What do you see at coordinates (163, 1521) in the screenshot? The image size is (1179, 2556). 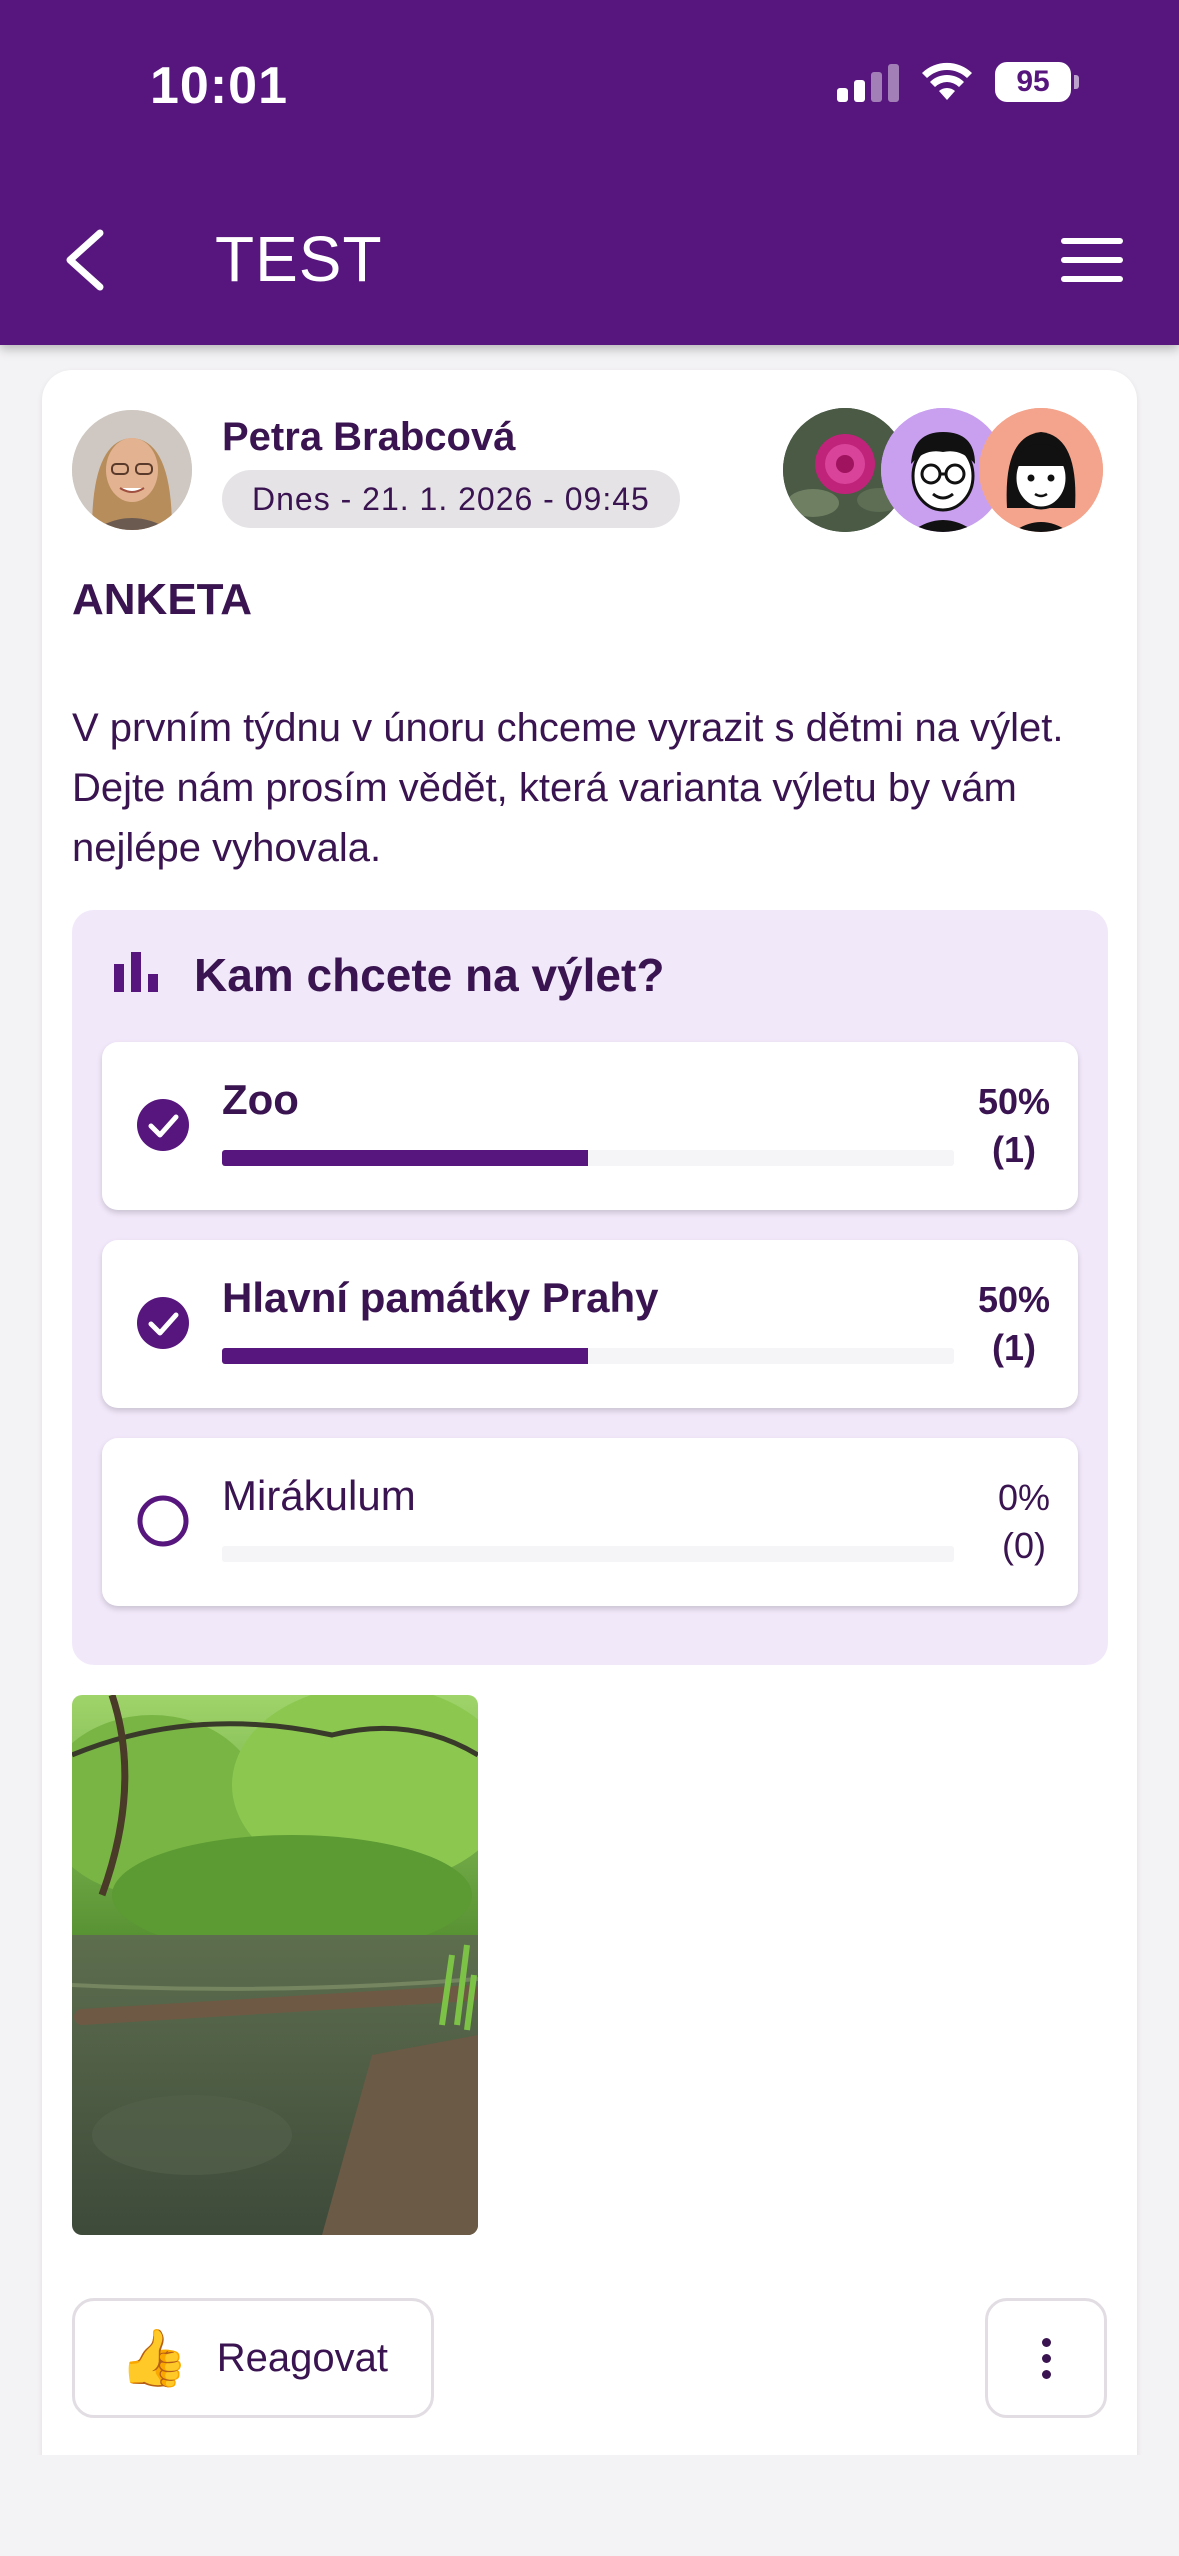 I see `empty-circle-icon` at bounding box center [163, 1521].